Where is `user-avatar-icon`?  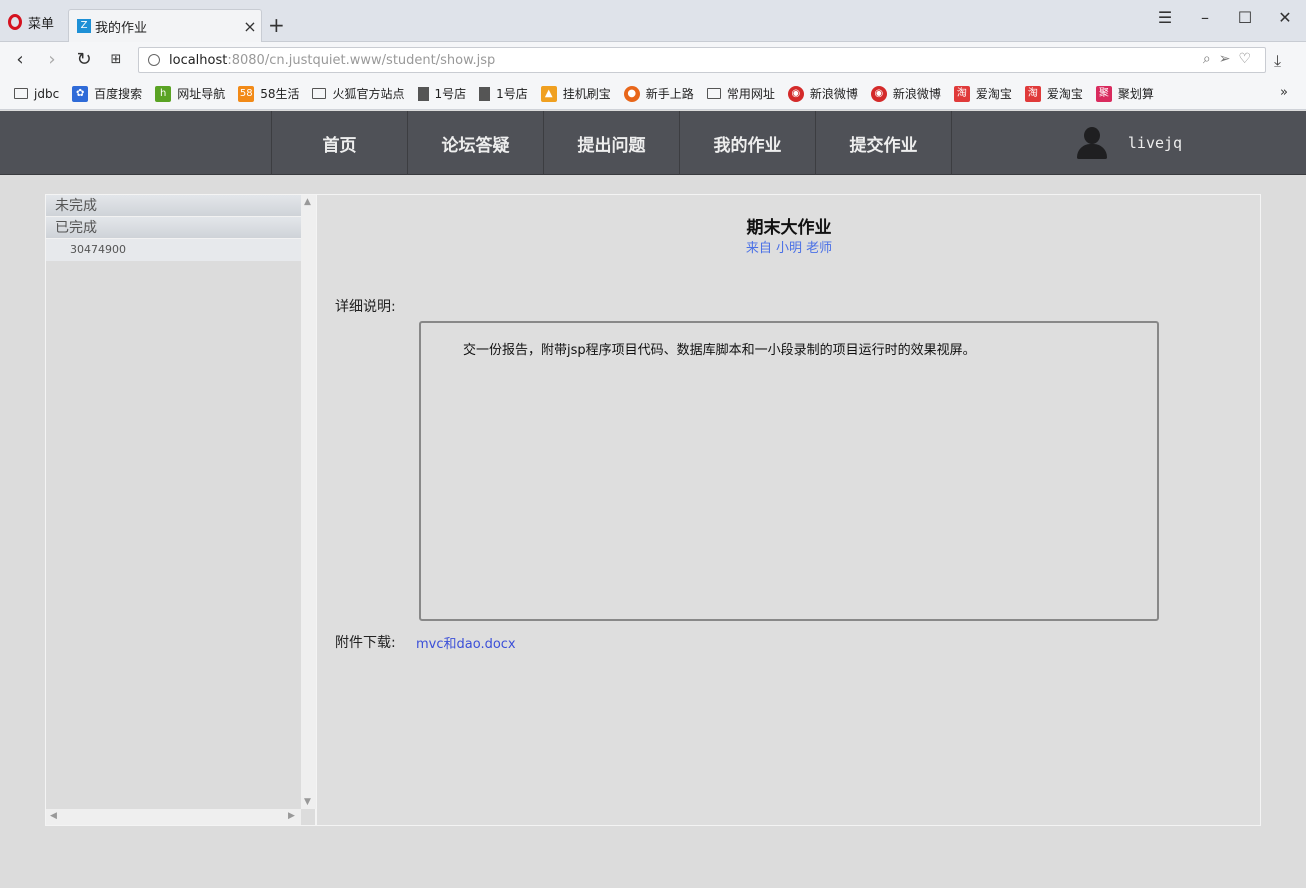
user-avatar-icon is located at coordinates (1092, 143).